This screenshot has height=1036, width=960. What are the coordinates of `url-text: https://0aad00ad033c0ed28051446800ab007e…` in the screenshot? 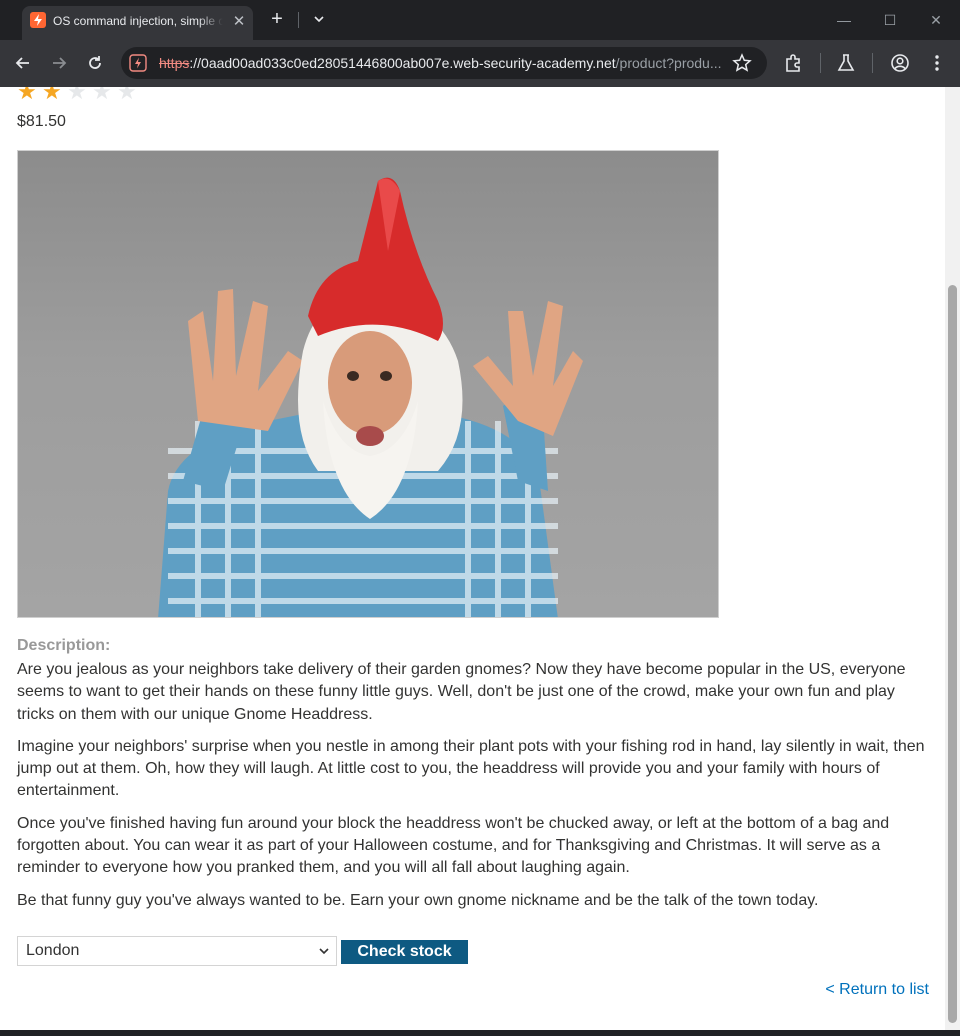 It's located at (440, 63).